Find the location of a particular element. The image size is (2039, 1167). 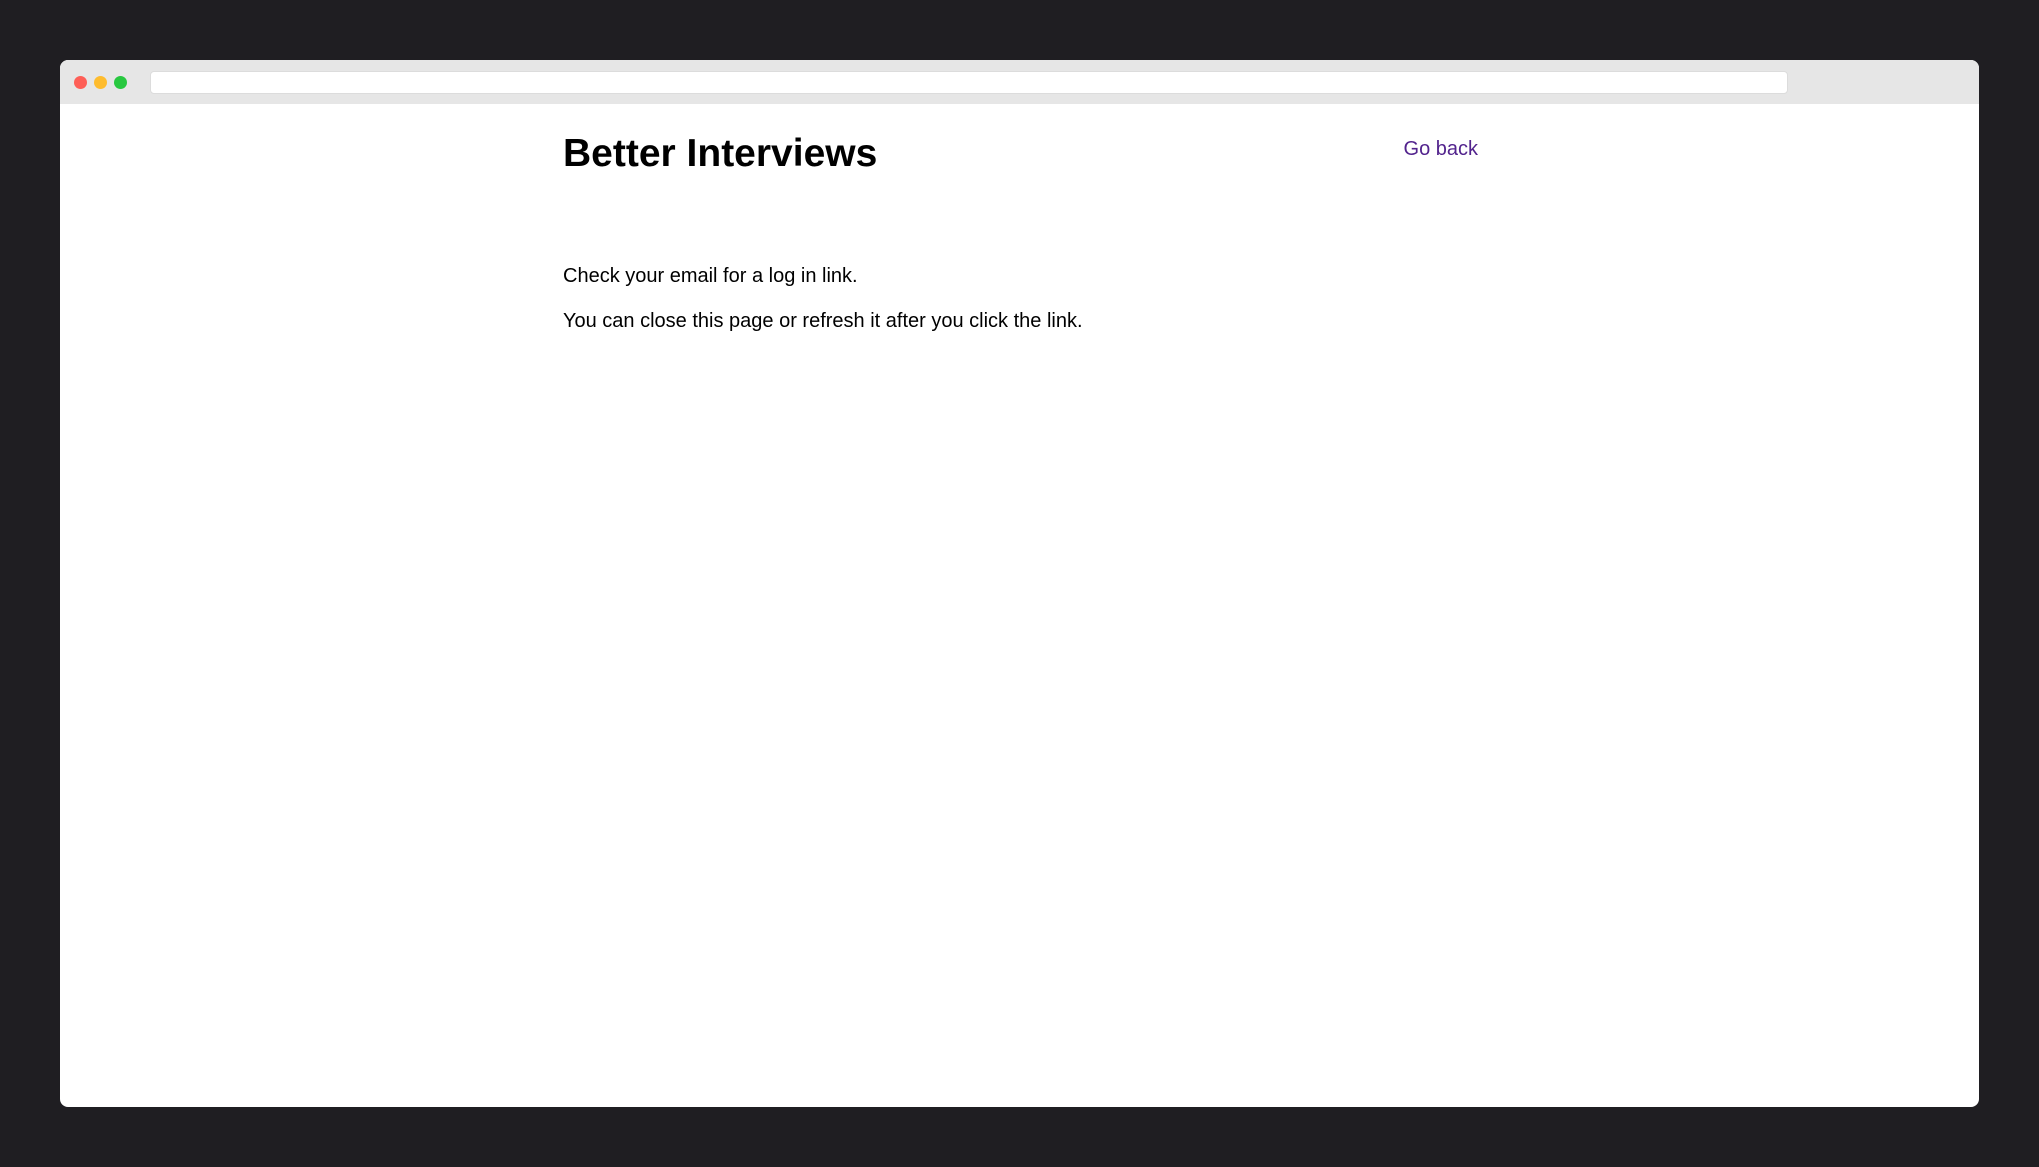

page-title: Better Interviews is located at coordinates (720, 153).